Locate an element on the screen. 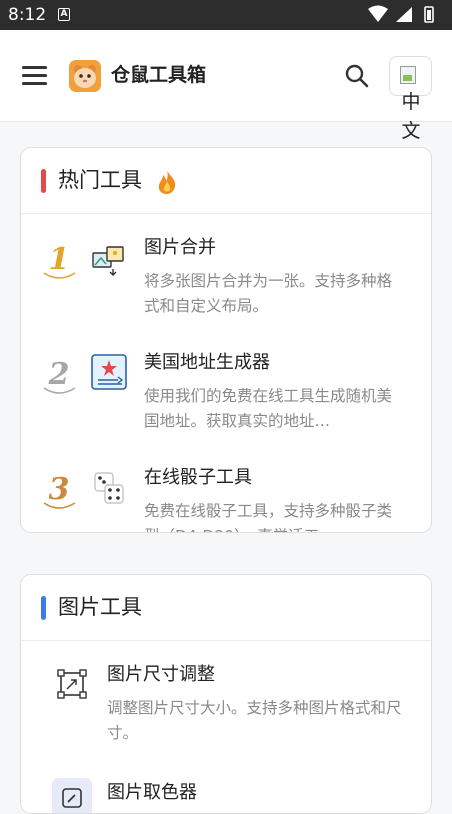  image-tools-header: 图片工具 is located at coordinates (226, 608).